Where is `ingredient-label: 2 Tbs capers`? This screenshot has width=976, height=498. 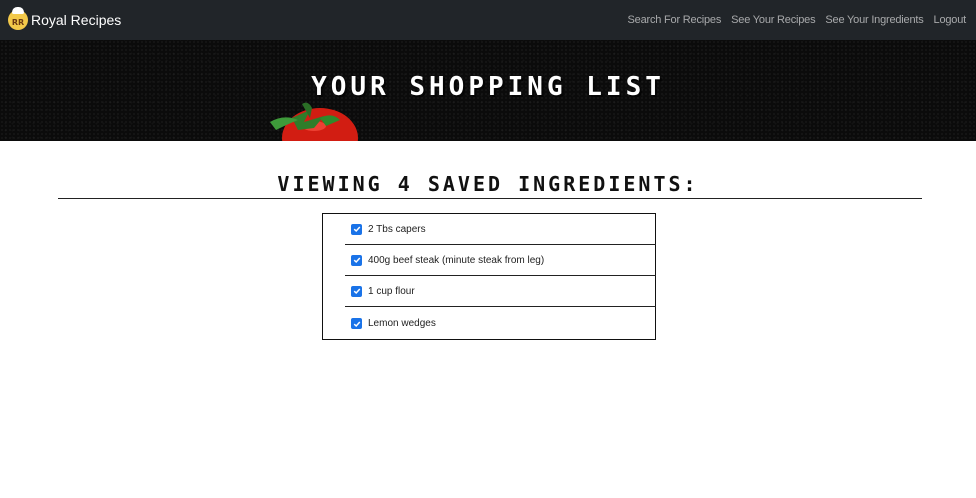 ingredient-label: 2 Tbs capers is located at coordinates (397, 229).